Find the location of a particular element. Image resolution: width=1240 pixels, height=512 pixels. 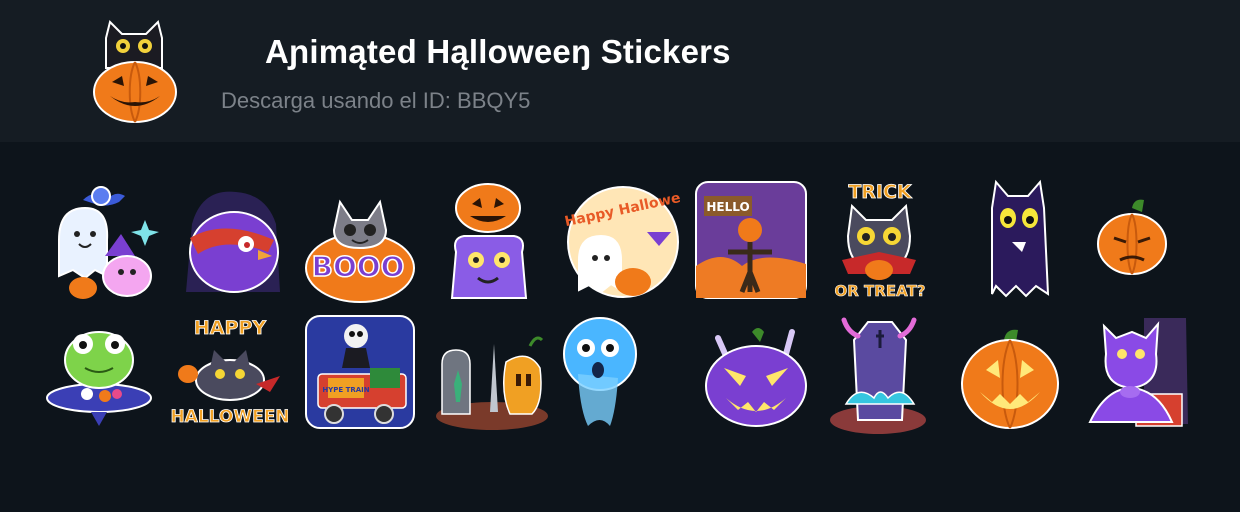

hype-train-text: HYPE TRAIN is located at coordinates (345, 390).